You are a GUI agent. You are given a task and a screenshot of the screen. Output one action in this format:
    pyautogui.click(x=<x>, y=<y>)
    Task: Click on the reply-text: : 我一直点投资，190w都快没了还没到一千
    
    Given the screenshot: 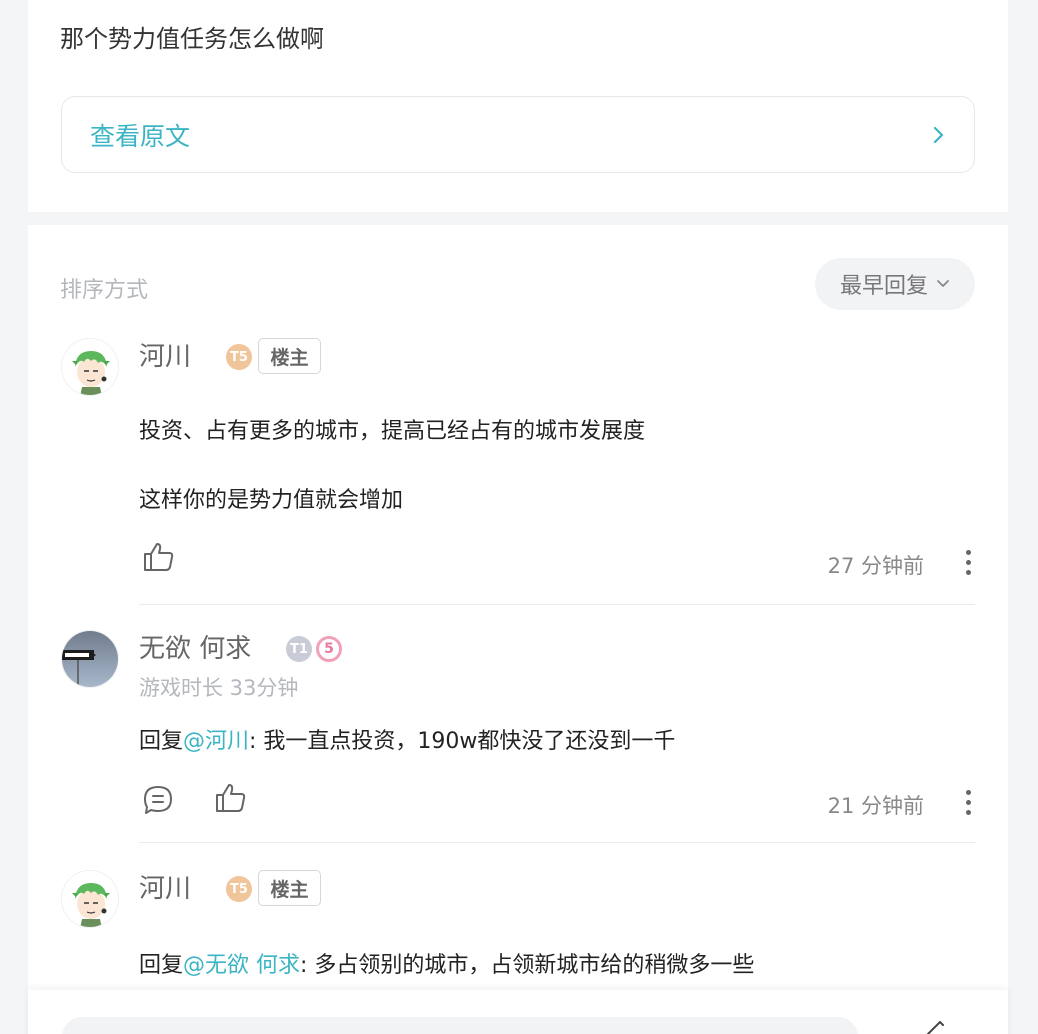 What is the action you would take?
    pyautogui.click(x=462, y=741)
    